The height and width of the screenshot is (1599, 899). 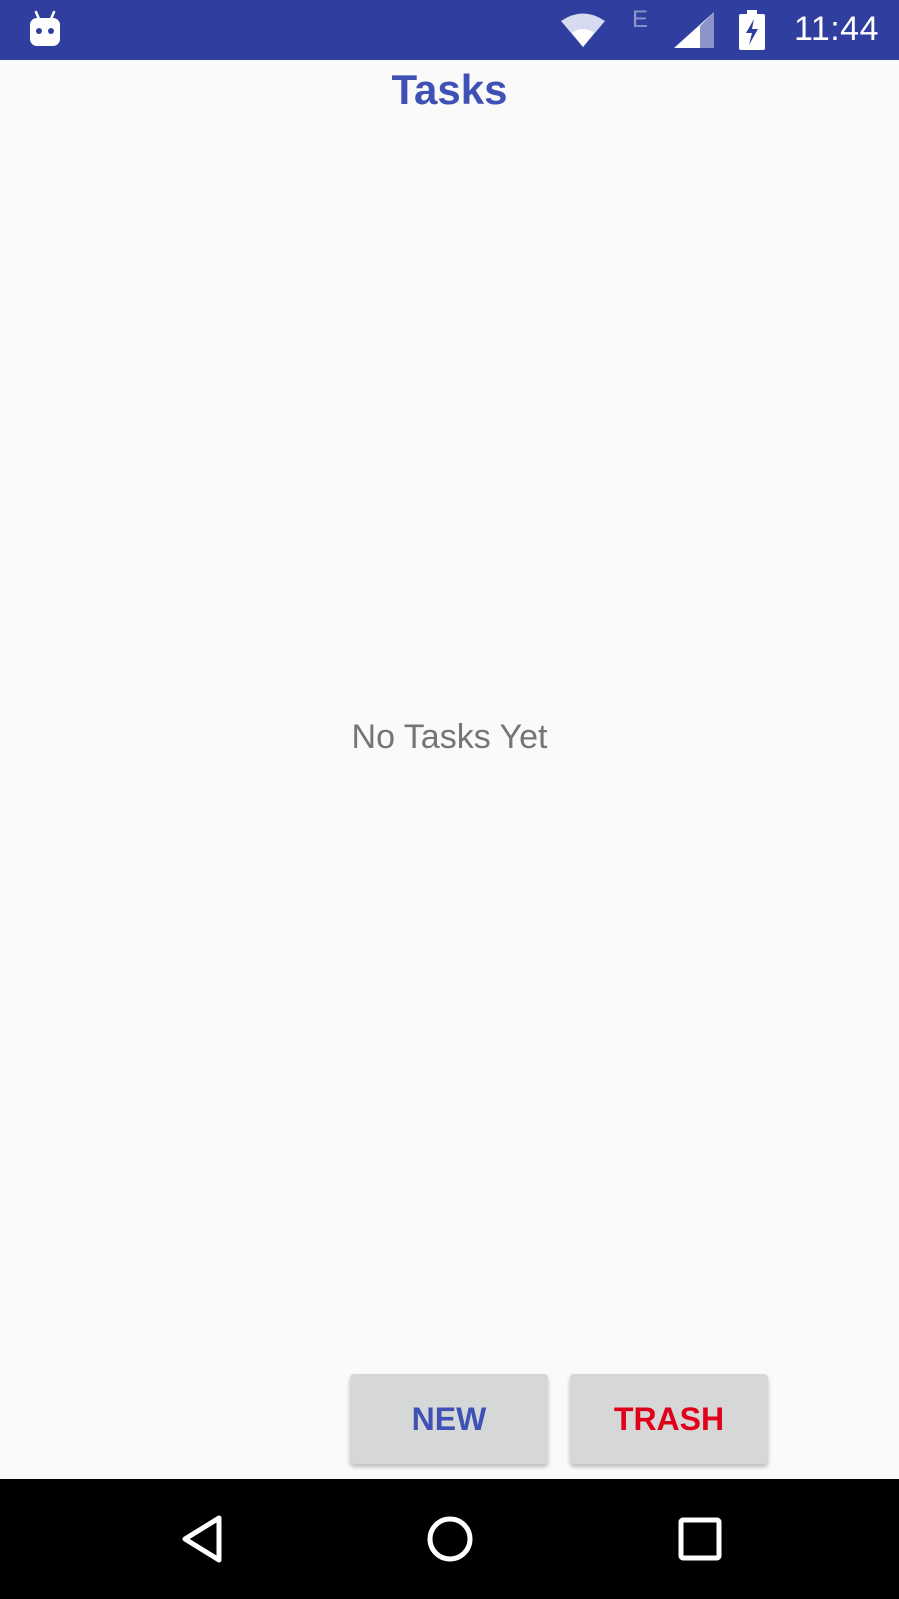 What do you see at coordinates (449, 1419) in the screenshot?
I see `new-task-button: NEW` at bounding box center [449, 1419].